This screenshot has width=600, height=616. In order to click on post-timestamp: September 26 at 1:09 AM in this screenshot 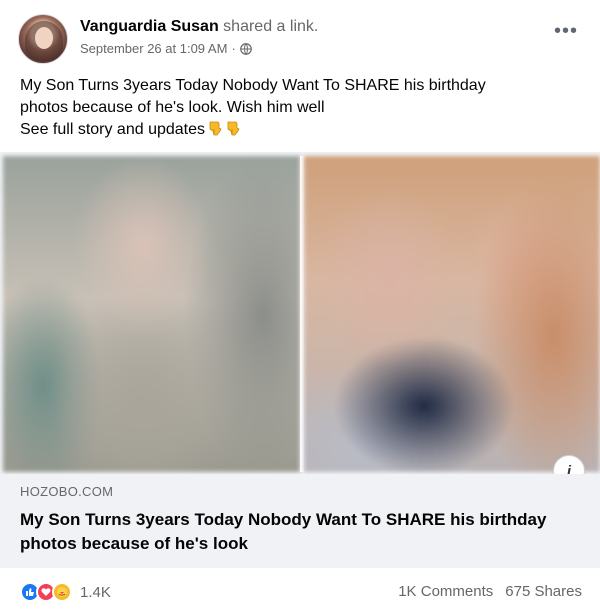, I will do `click(153, 48)`.